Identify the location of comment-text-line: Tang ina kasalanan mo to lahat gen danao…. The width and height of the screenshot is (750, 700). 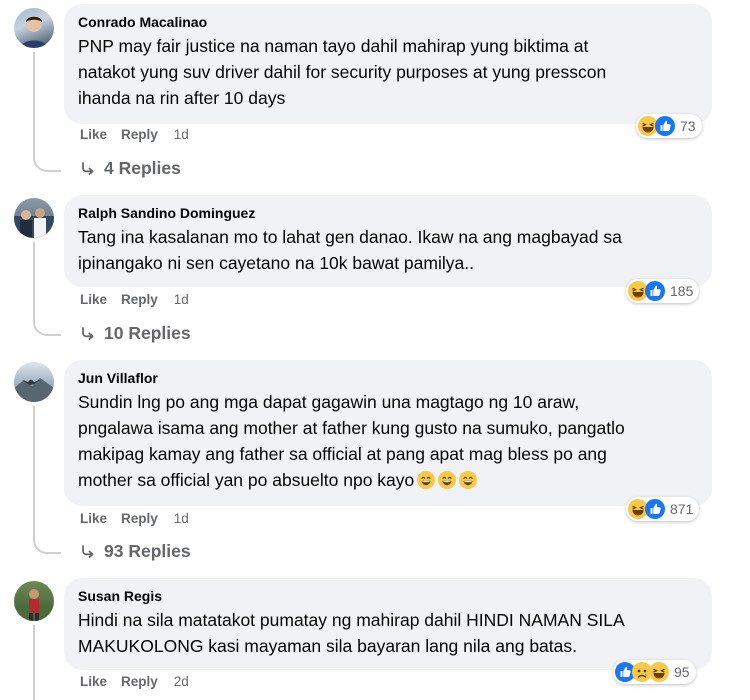
(350, 237).